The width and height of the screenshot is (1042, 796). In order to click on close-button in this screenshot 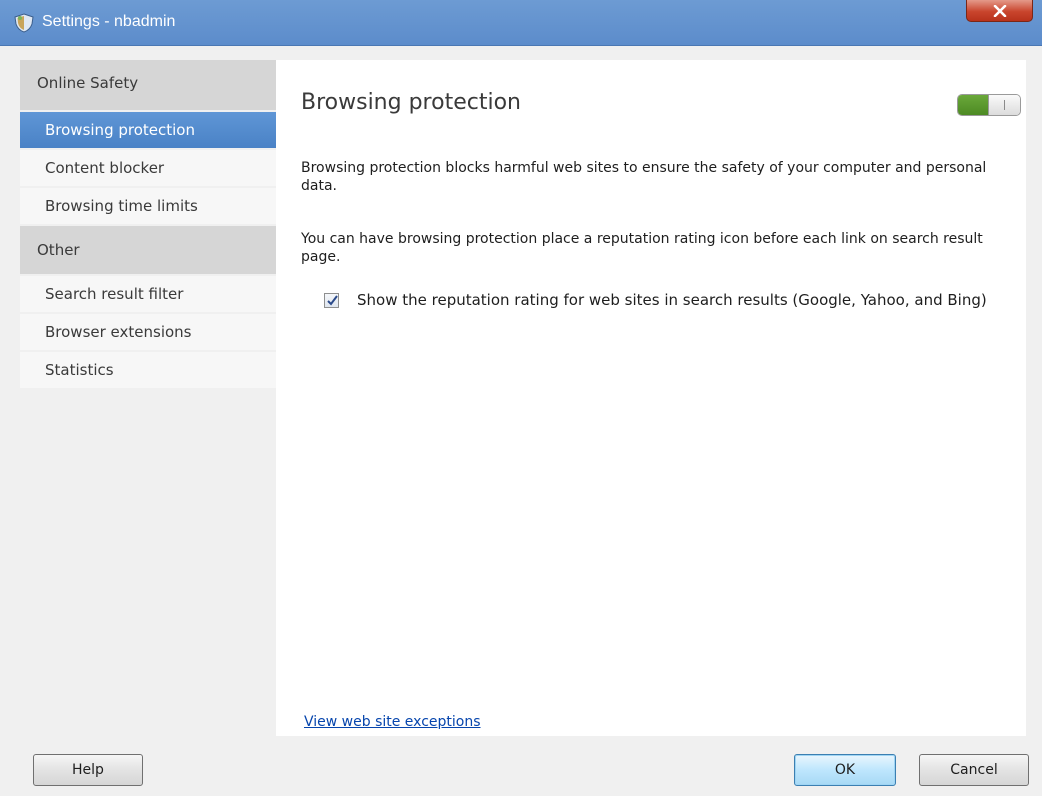, I will do `click(999, 11)`.